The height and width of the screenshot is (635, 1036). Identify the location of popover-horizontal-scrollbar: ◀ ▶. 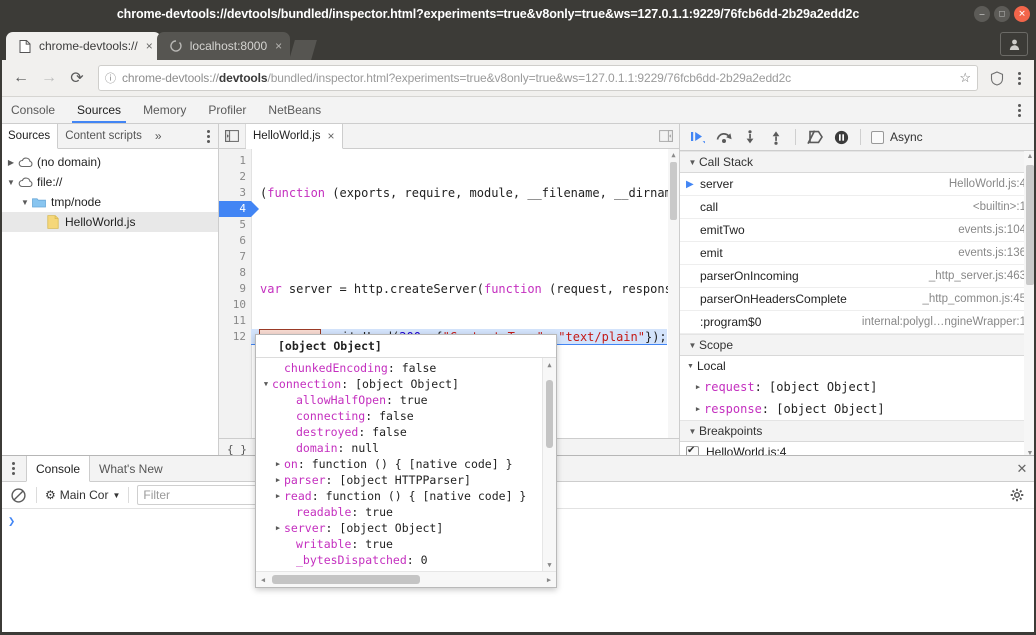
(406, 579).